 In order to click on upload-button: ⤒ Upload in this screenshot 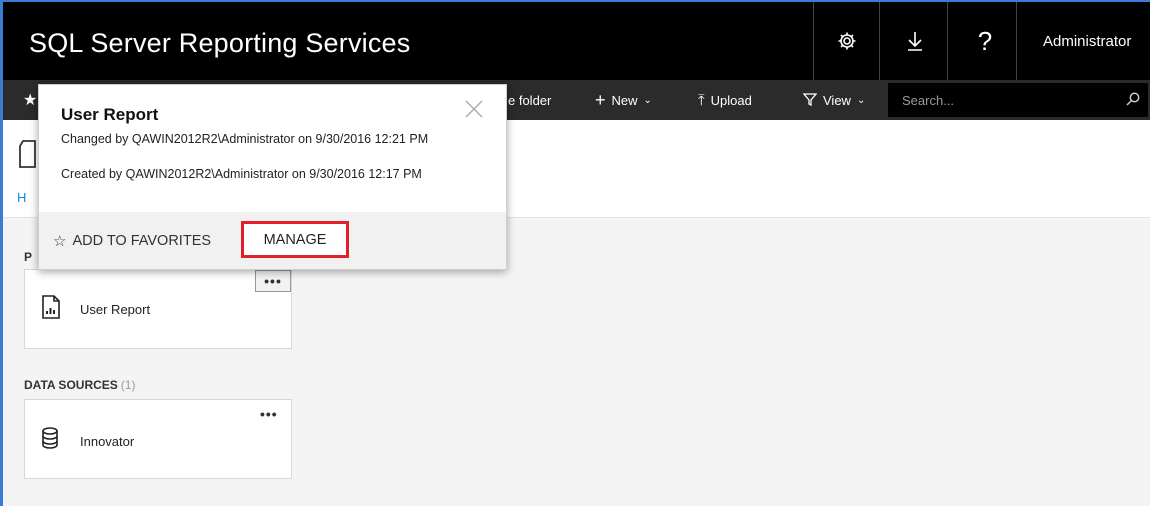, I will do `click(725, 100)`.